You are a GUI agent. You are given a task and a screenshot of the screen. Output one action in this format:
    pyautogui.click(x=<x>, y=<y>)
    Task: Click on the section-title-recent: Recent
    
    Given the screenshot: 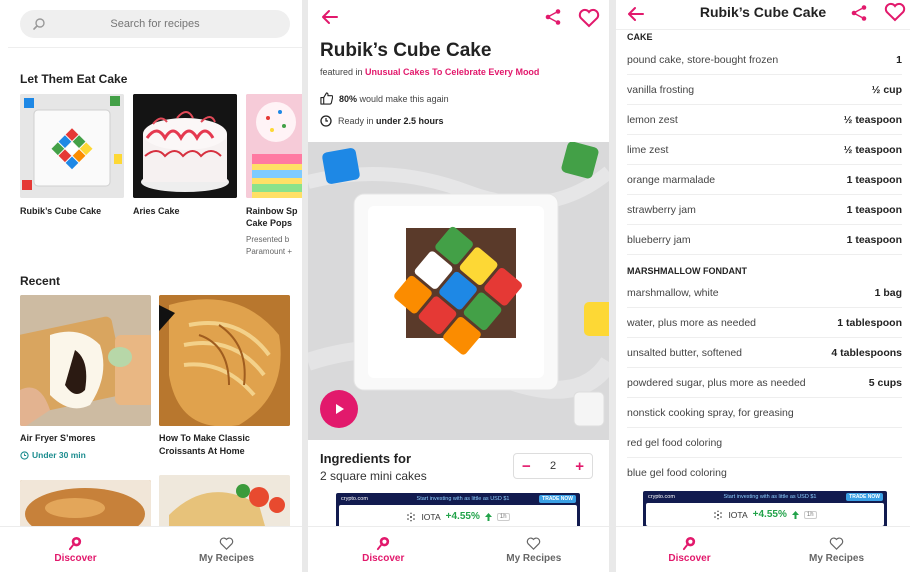 What is the action you would take?
    pyautogui.click(x=40, y=281)
    